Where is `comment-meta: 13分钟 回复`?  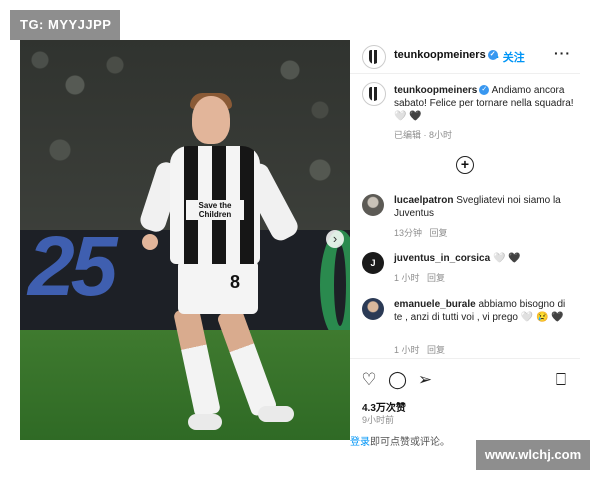
comment-meta: 13分钟 回复 is located at coordinates (421, 232).